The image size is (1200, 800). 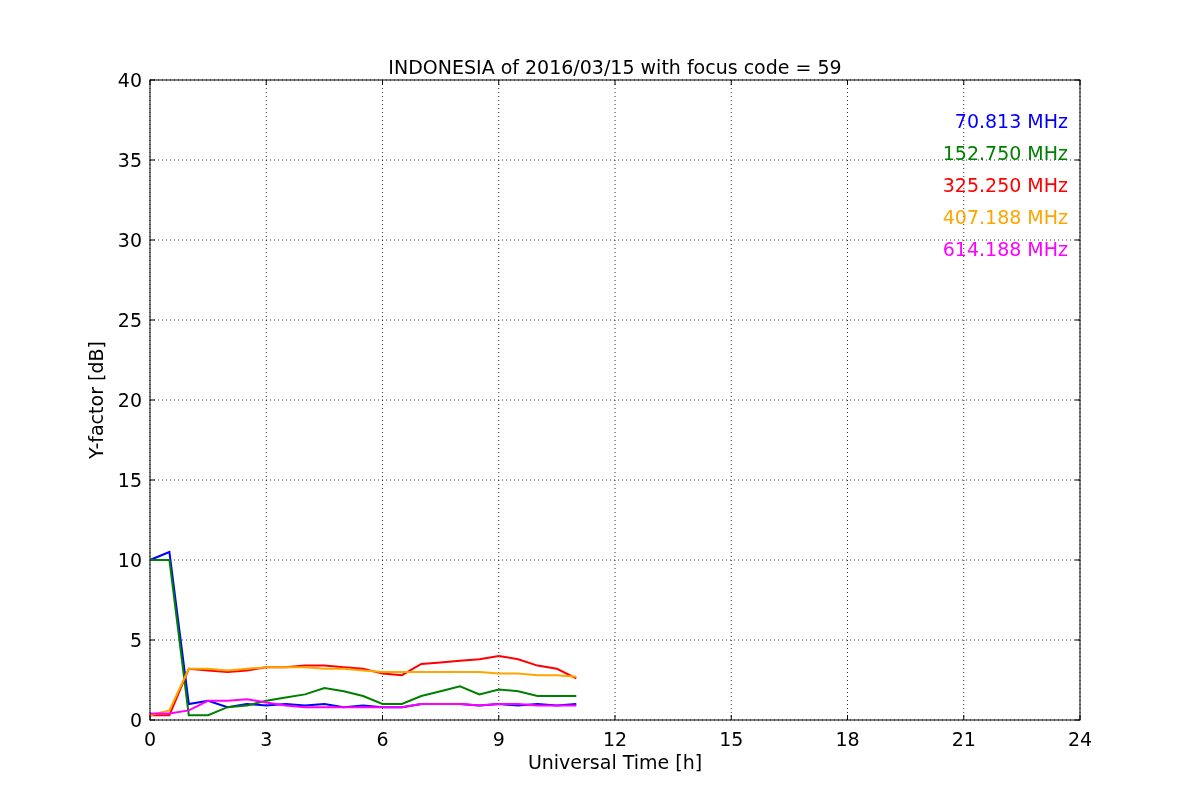 I want to click on legend-label: 407.188 MHz, so click(x=1005, y=217).